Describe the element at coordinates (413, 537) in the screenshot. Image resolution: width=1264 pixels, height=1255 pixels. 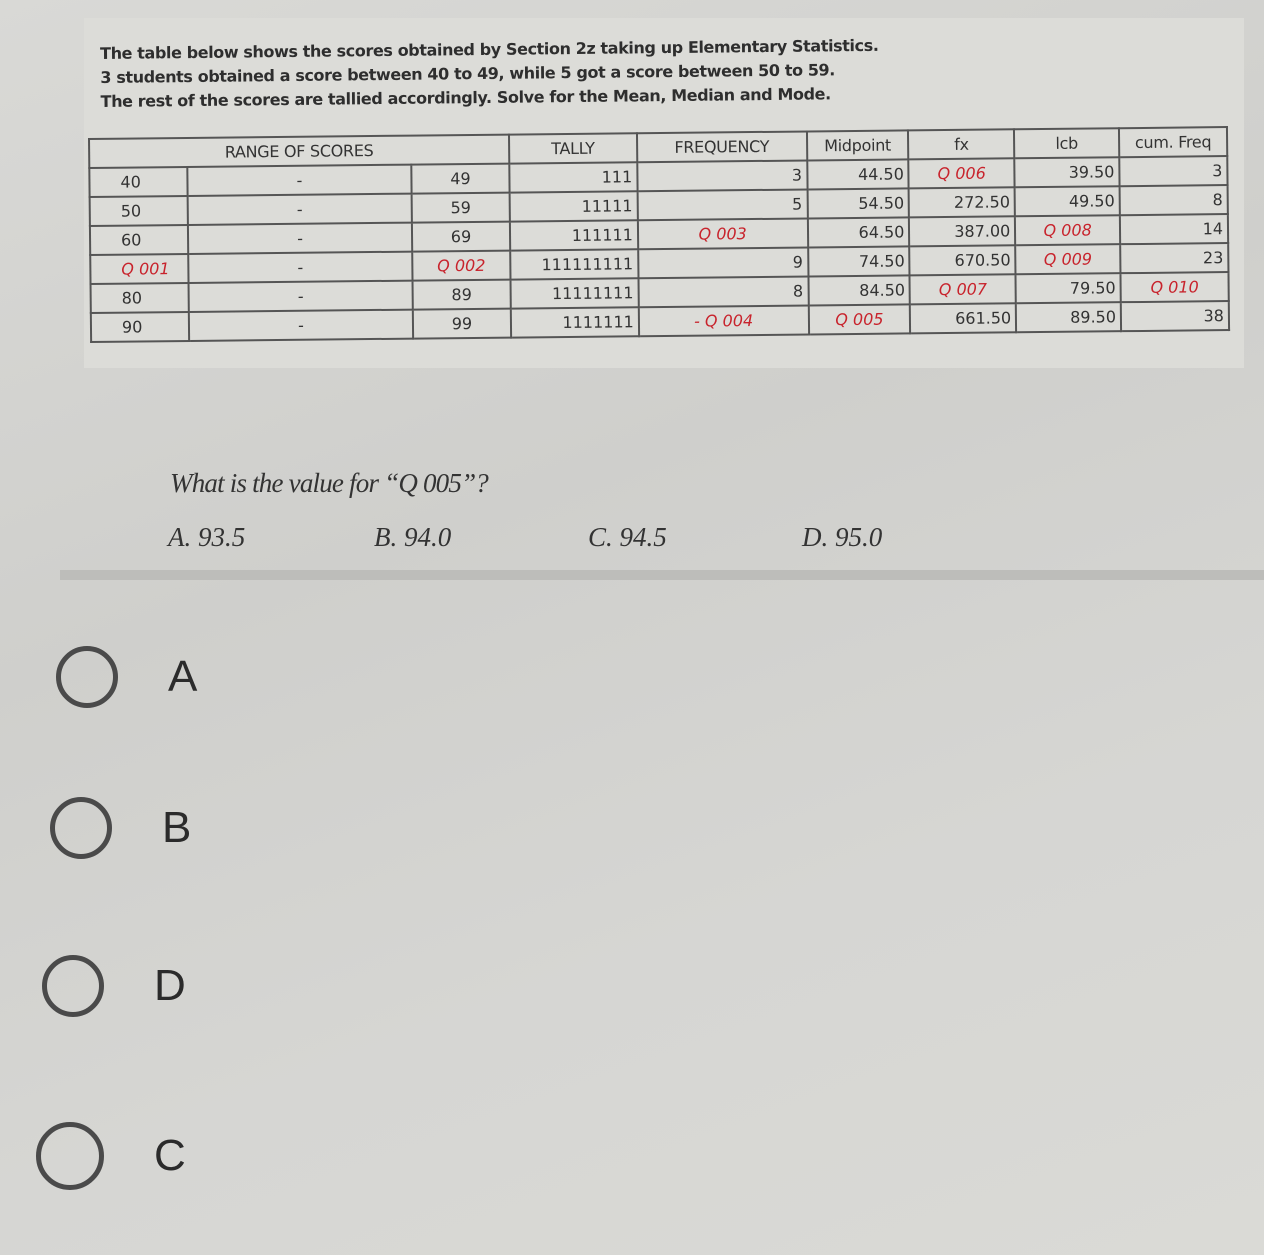
I see `choice-b: B. 94.0` at that location.